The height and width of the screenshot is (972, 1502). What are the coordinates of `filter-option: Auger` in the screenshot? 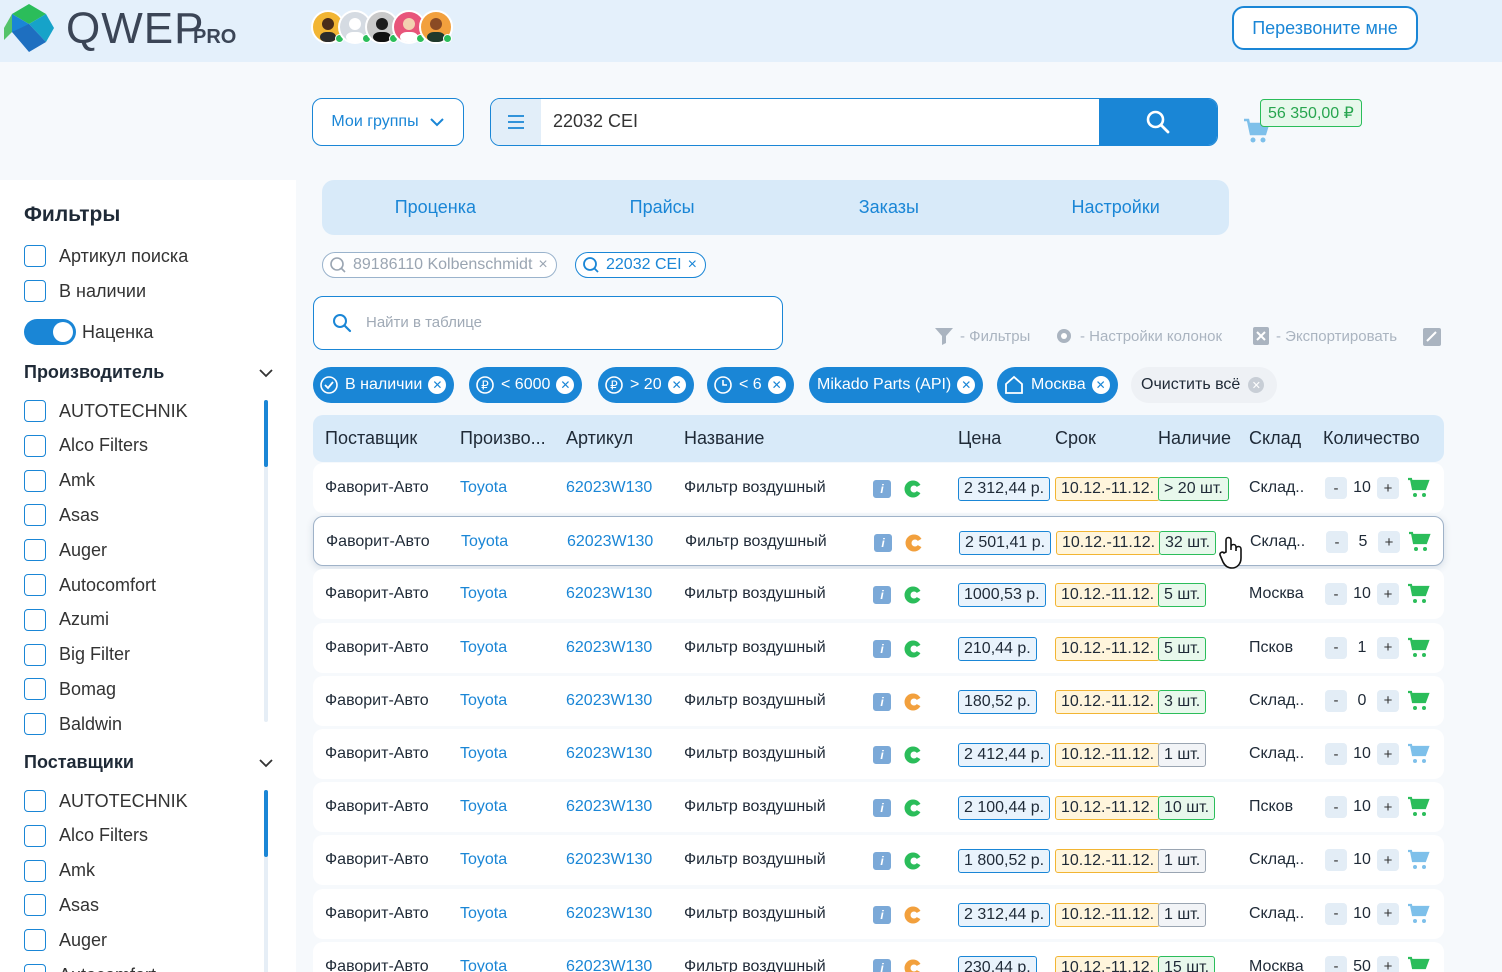 It's located at (65, 940).